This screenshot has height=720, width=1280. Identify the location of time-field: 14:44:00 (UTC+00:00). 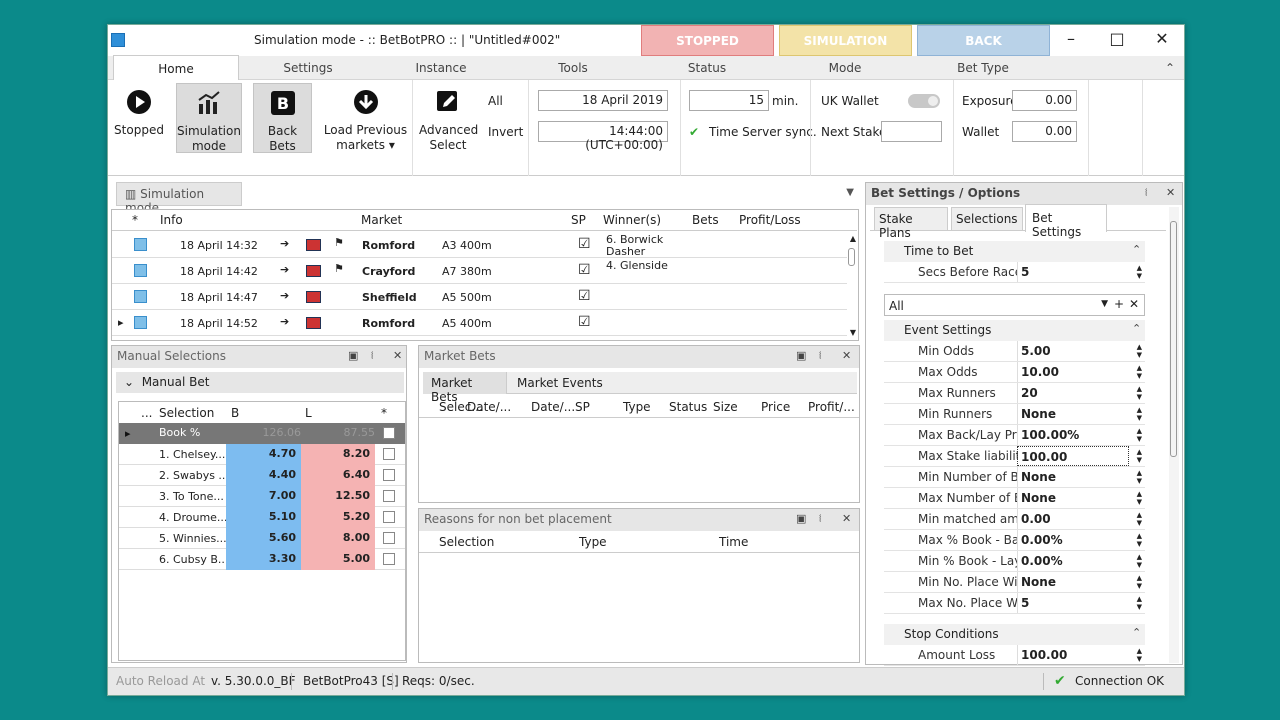
(603, 136).